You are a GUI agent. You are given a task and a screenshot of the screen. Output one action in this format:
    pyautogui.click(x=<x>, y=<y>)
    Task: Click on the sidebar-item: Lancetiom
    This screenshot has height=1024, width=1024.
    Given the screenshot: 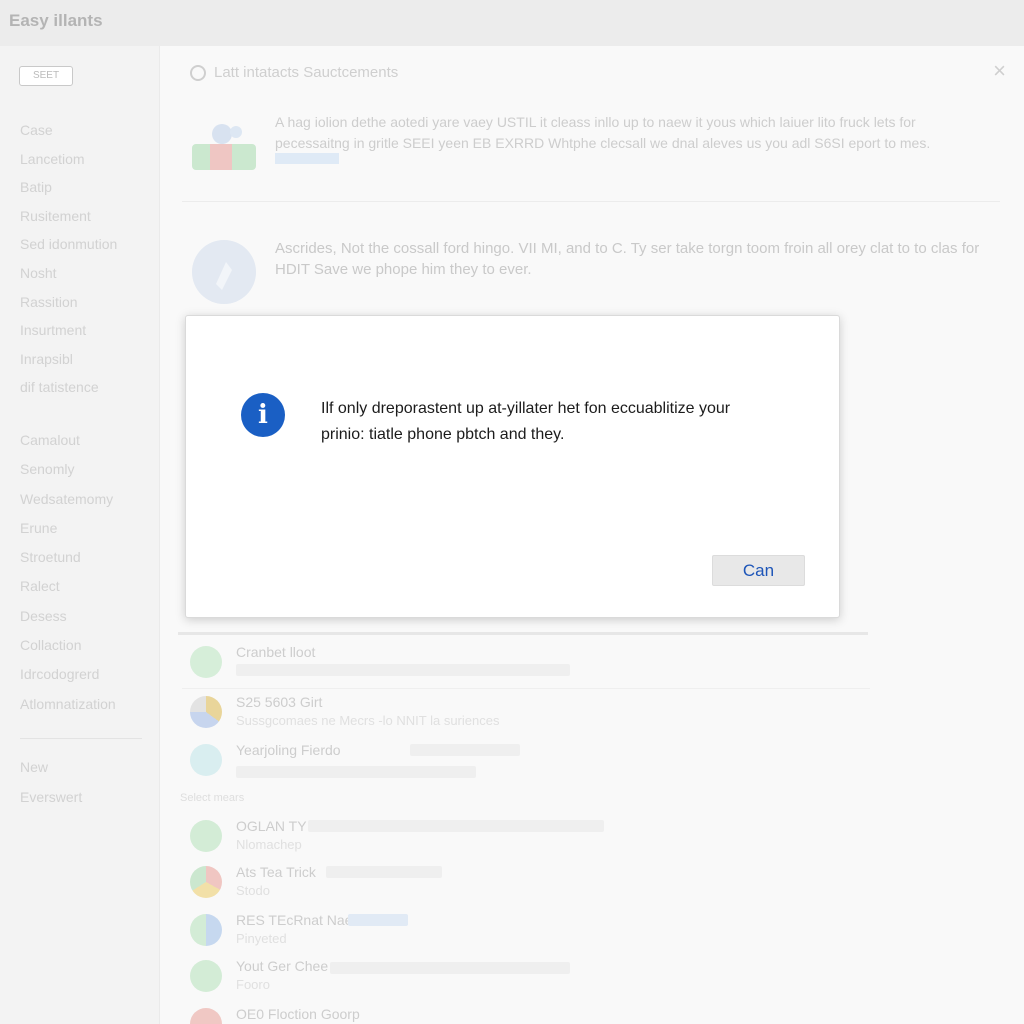 What is the action you would take?
    pyautogui.click(x=85, y=159)
    